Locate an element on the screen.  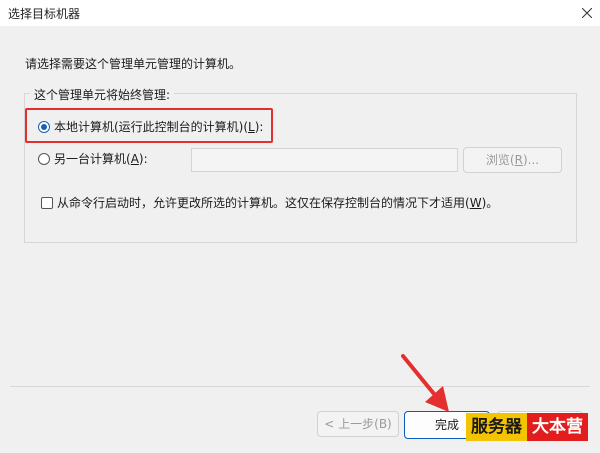
another-computer-label: 另一台计算机(A): is located at coordinates (101, 158).